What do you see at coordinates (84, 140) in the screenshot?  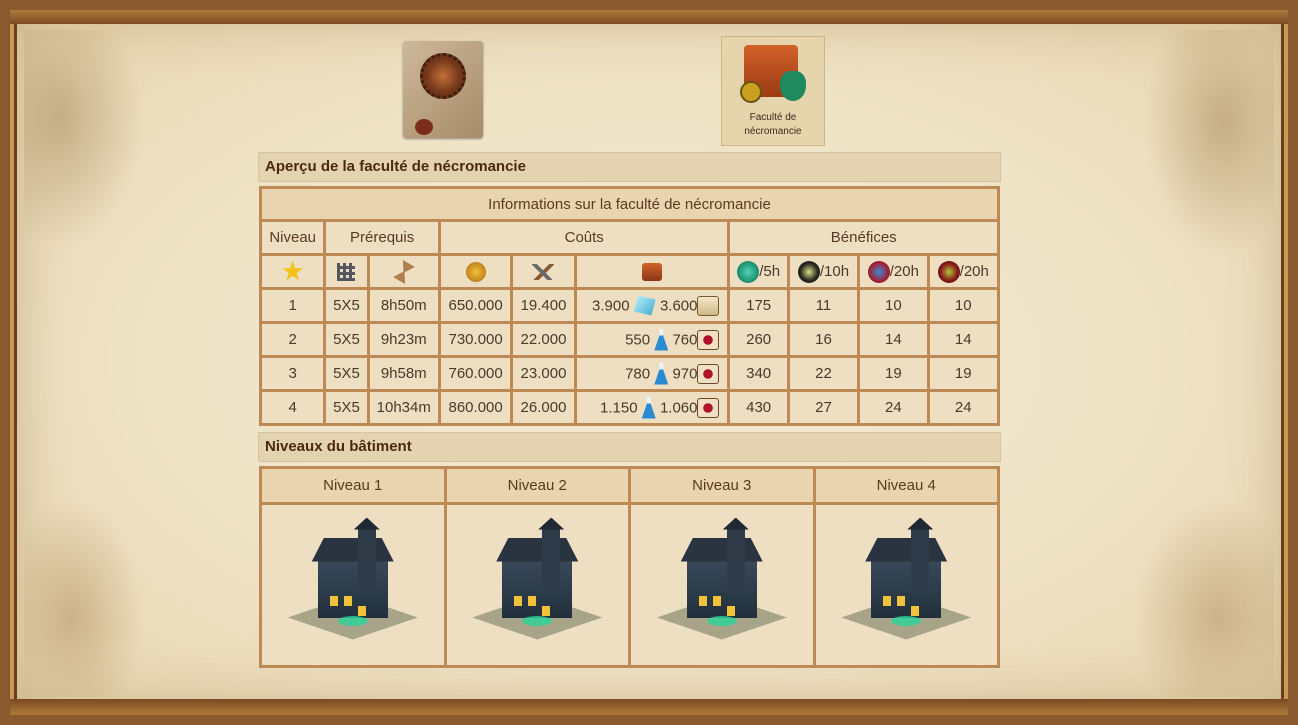 I see `decoration-tree-left` at bounding box center [84, 140].